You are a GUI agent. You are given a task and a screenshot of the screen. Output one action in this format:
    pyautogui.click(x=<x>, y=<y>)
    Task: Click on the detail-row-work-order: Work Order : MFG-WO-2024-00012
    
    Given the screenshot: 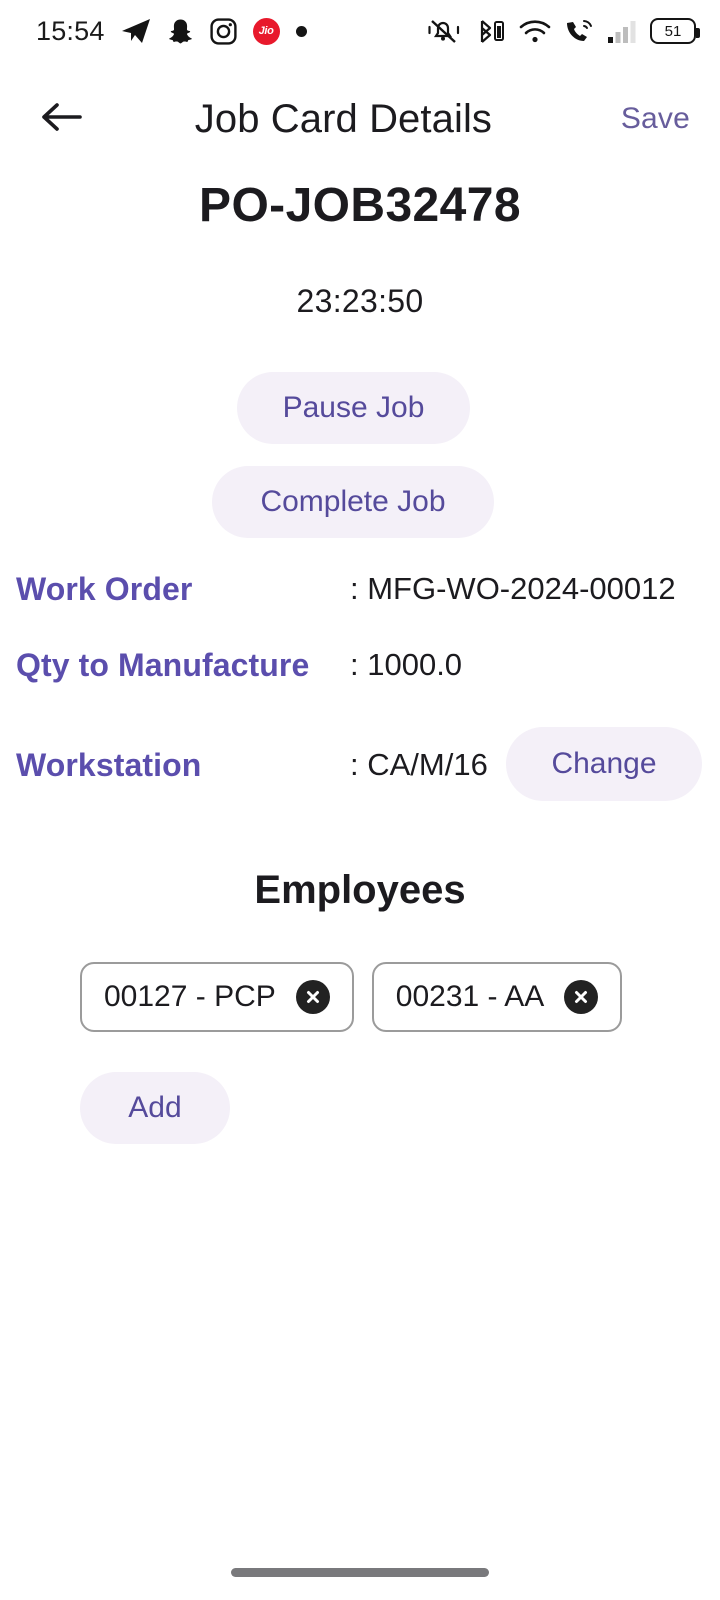 What is the action you would take?
    pyautogui.click(x=360, y=589)
    